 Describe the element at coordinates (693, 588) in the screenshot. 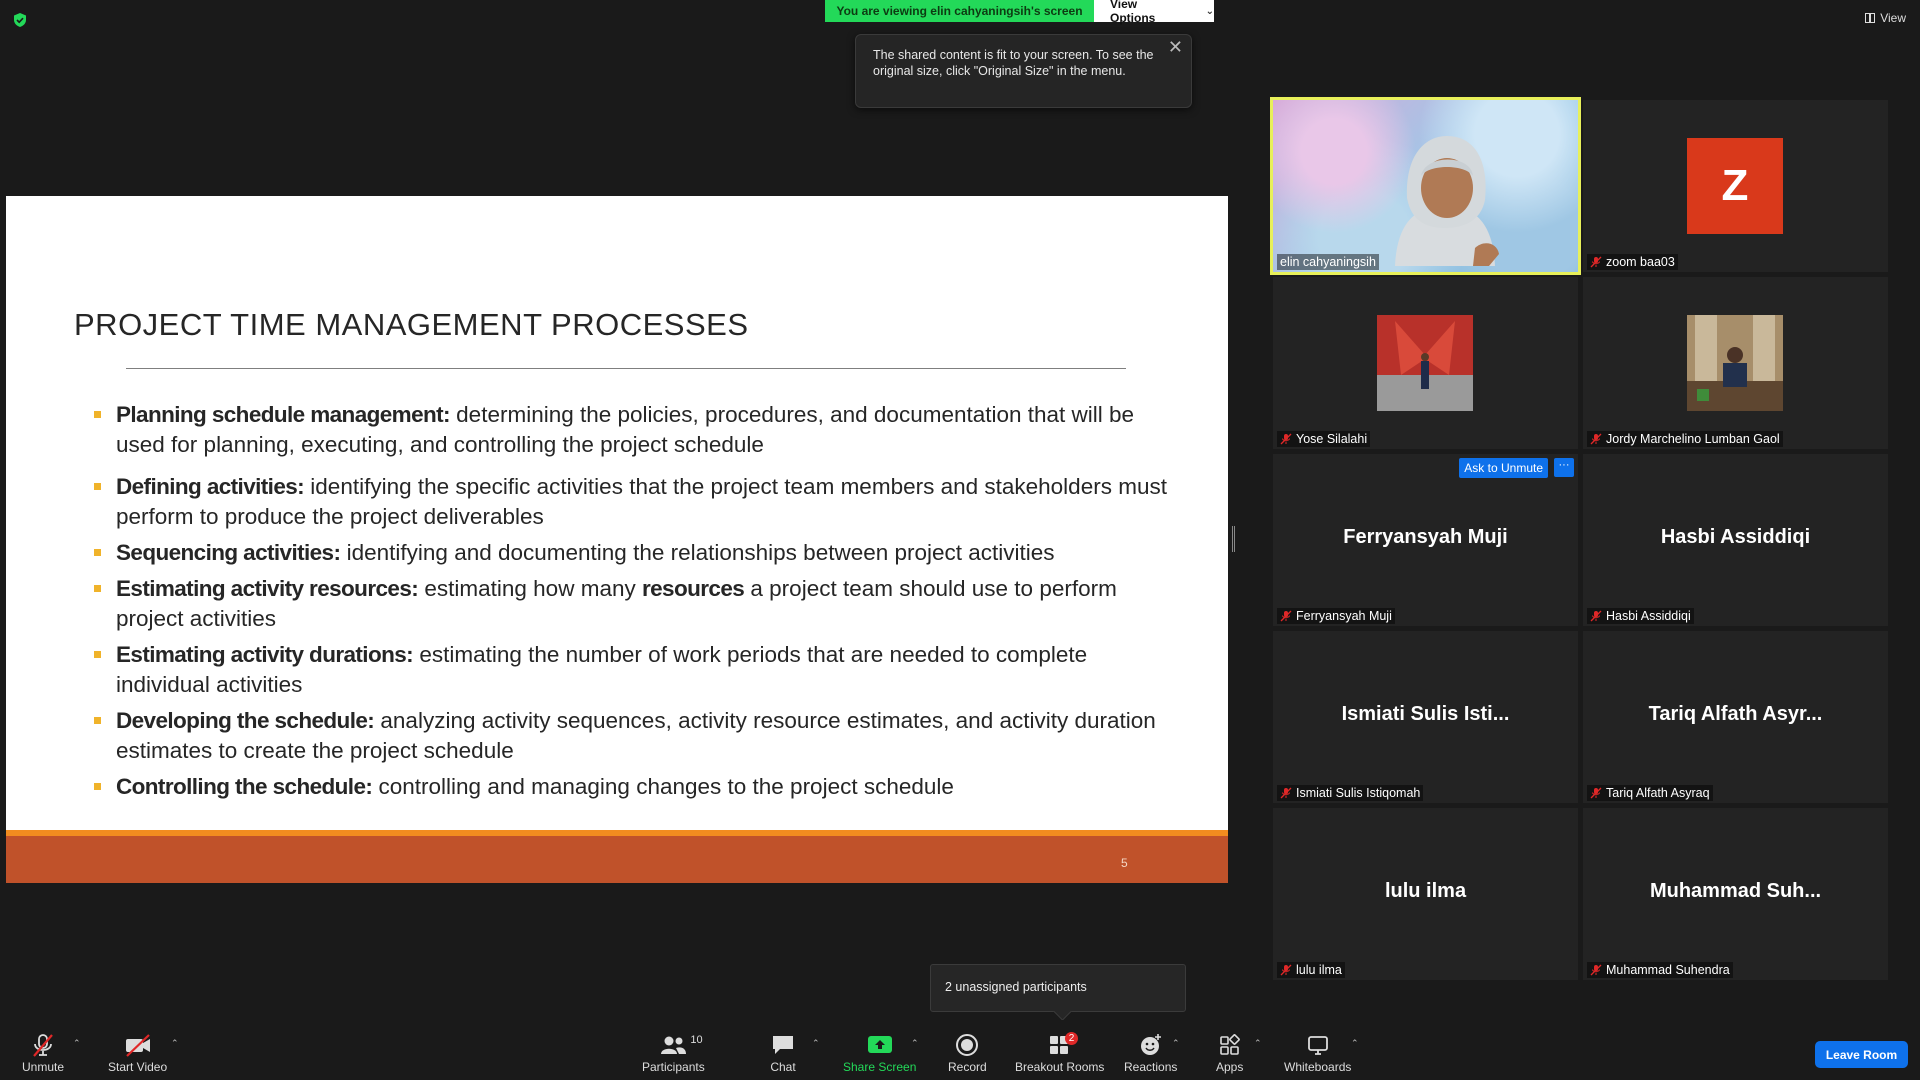

I see `bullet-term: resources` at that location.